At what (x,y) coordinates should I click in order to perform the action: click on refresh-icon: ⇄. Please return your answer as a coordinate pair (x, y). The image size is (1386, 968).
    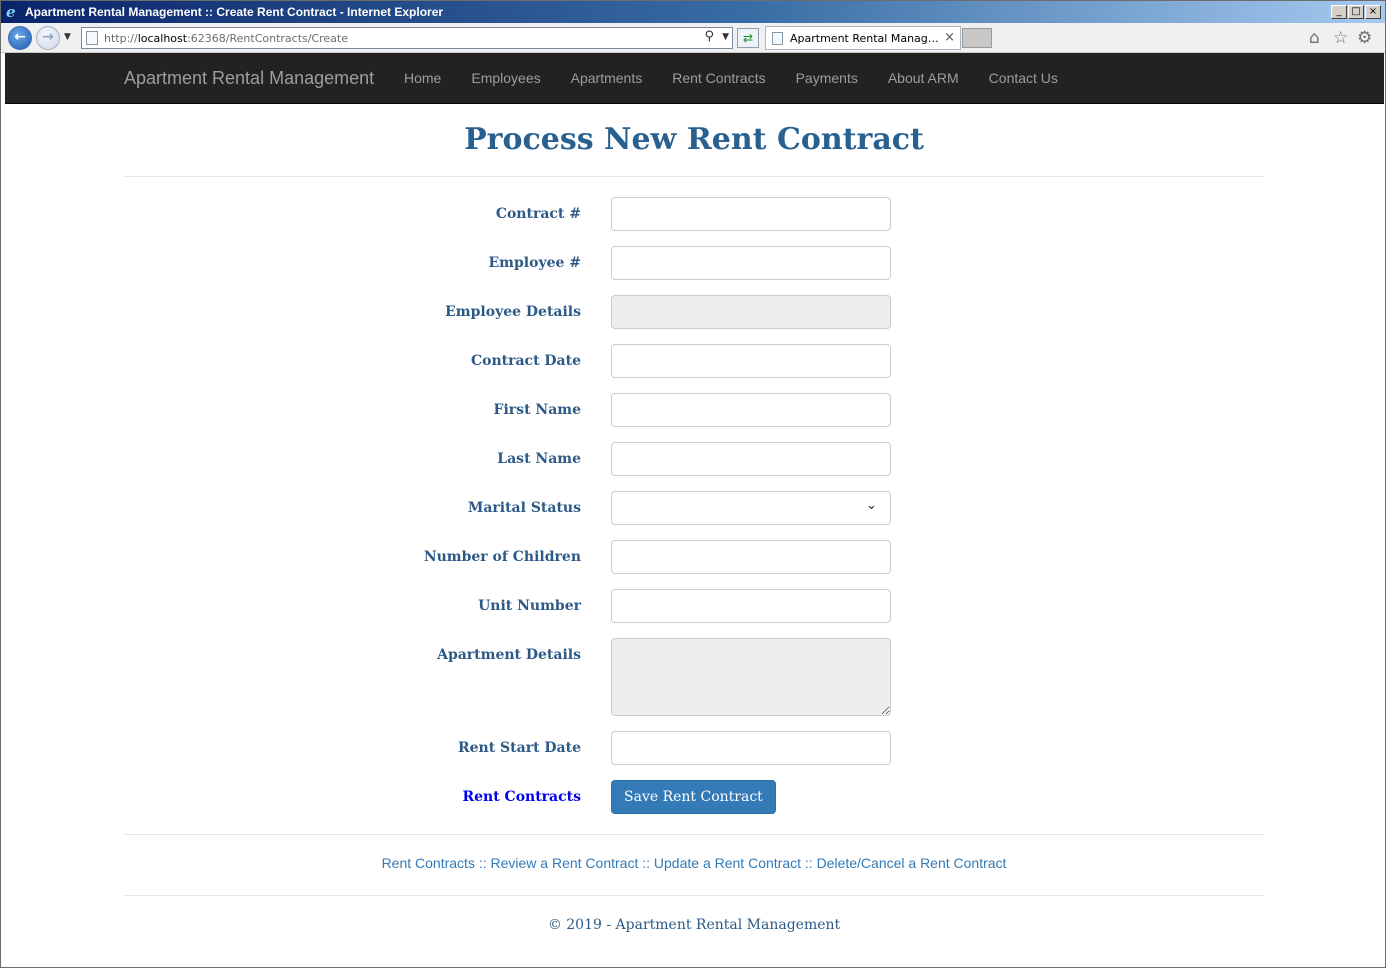
    Looking at the image, I should click on (748, 38).